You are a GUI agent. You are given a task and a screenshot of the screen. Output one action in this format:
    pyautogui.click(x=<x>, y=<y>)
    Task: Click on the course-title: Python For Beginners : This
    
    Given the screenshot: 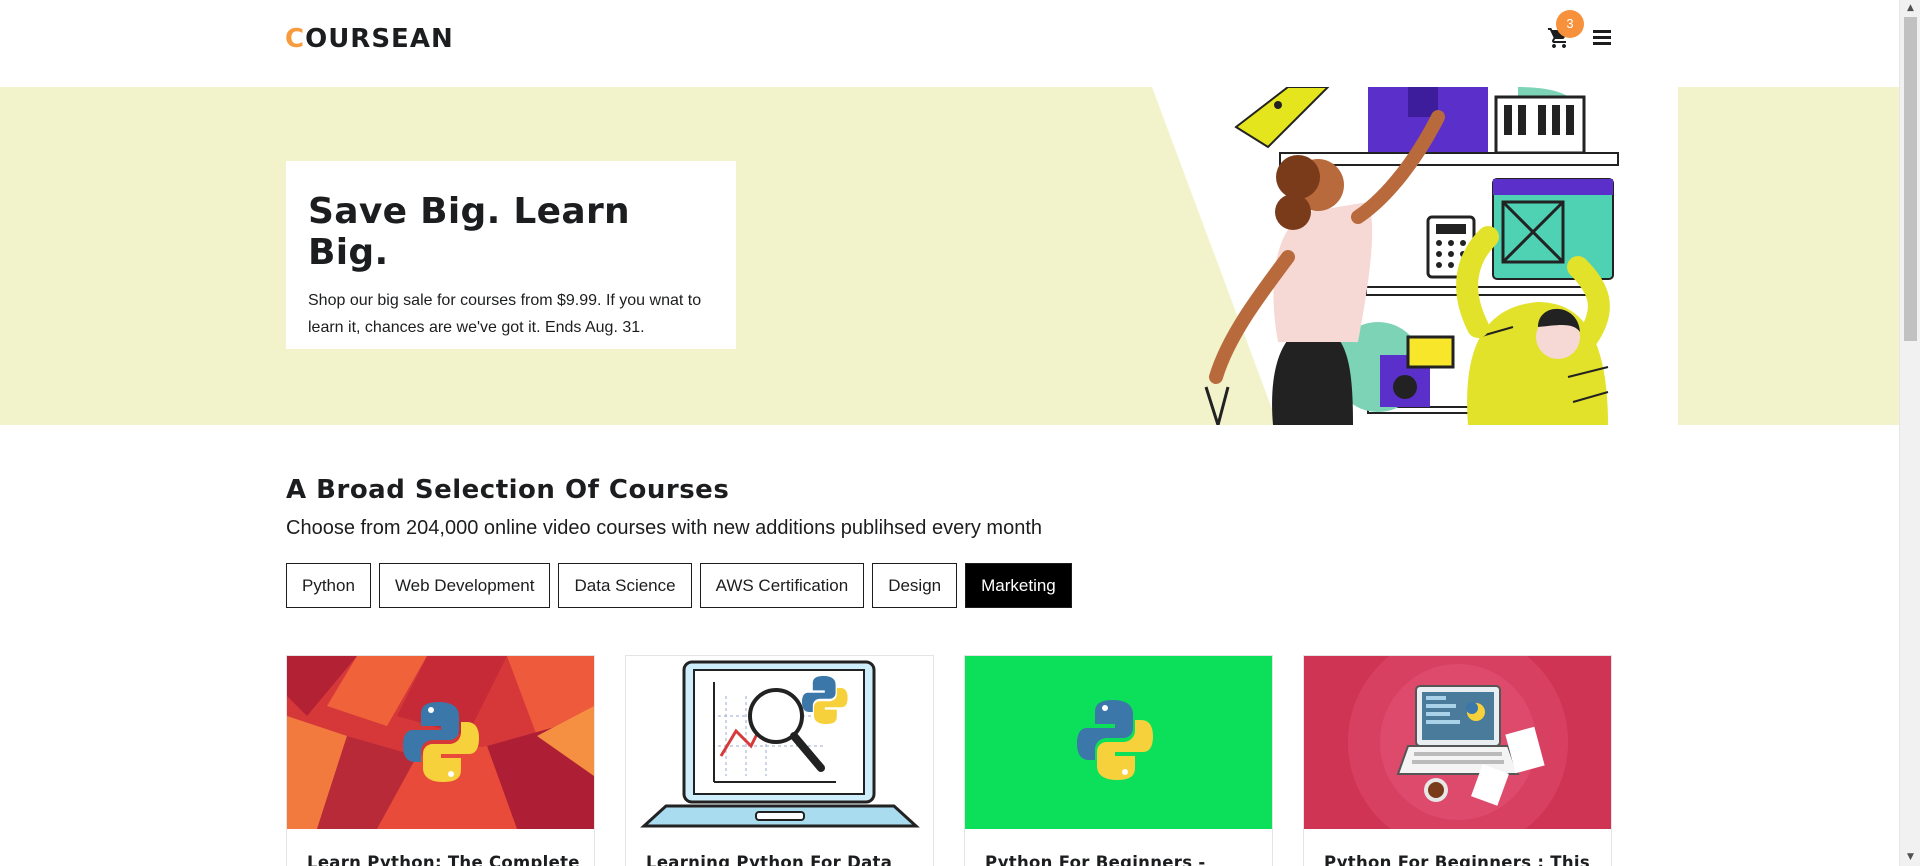 What is the action you would take?
    pyautogui.click(x=1457, y=849)
    